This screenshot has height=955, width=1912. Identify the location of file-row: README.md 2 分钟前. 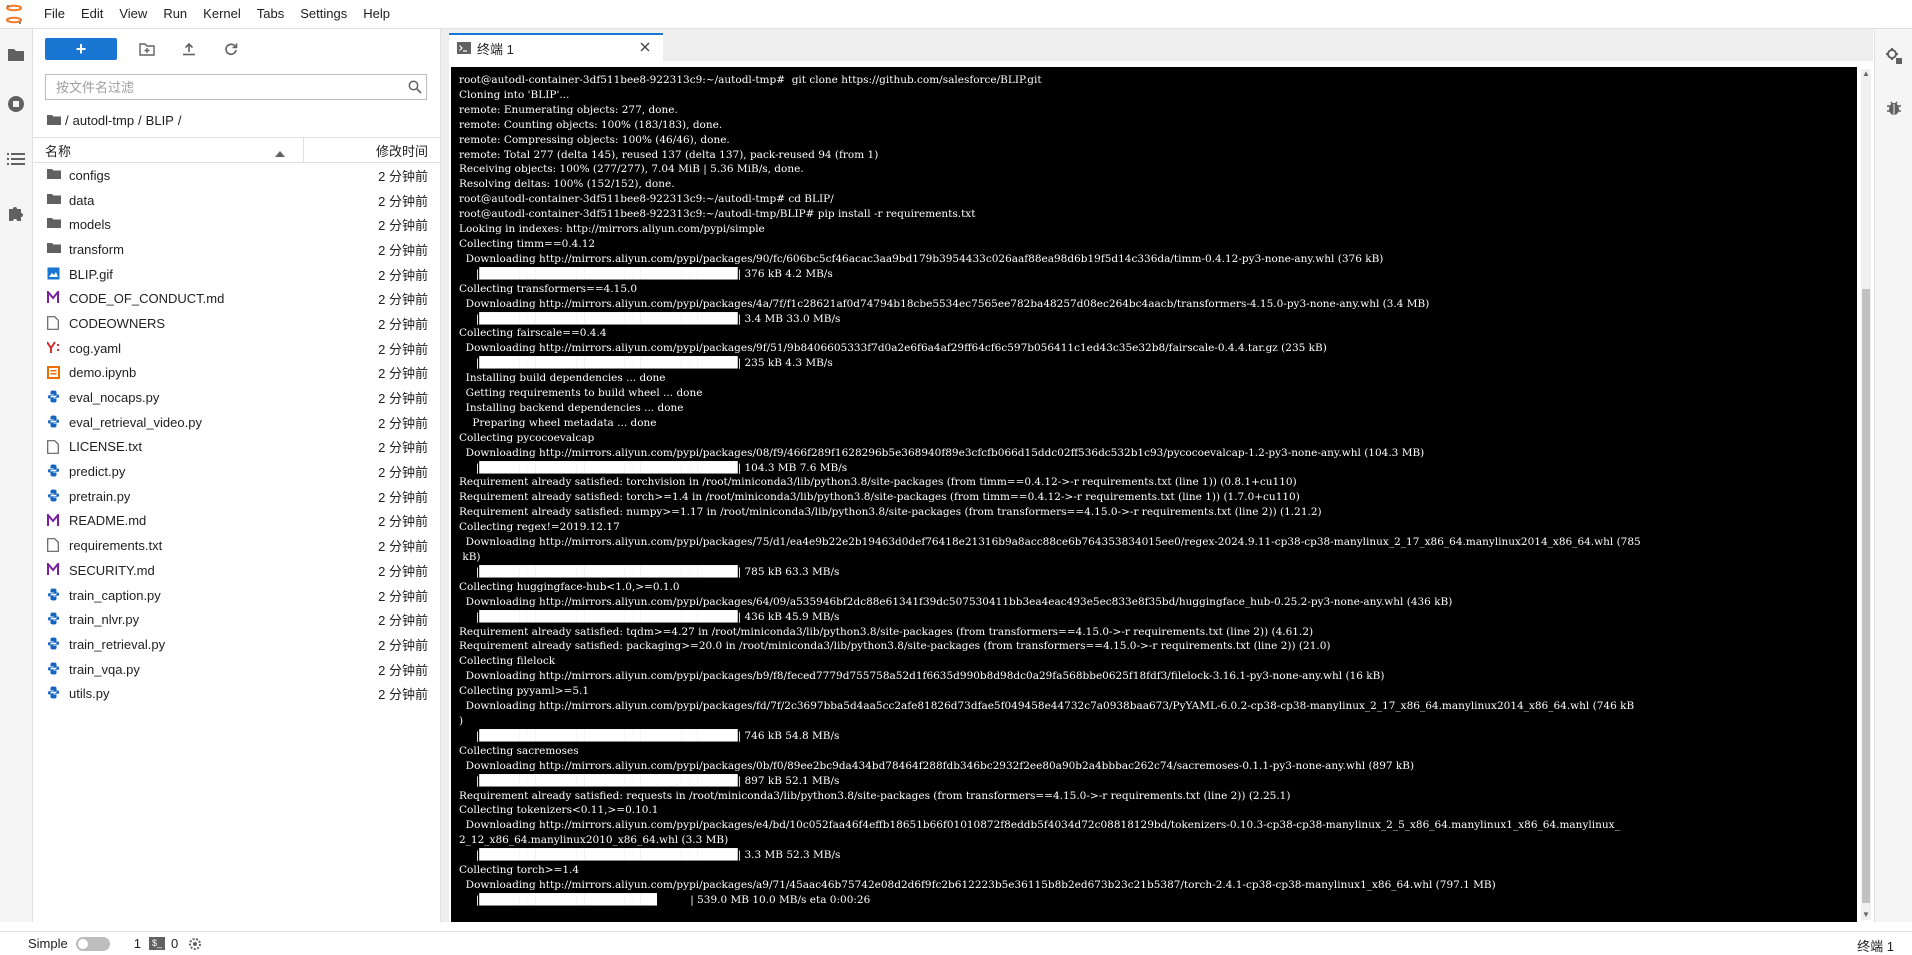
(236, 521).